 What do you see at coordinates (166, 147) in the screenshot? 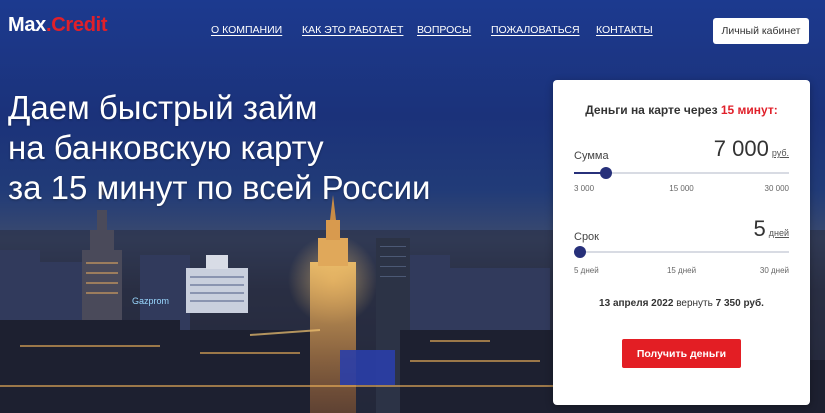
I see `hero-headline-line-2: на банковскую карту` at bounding box center [166, 147].